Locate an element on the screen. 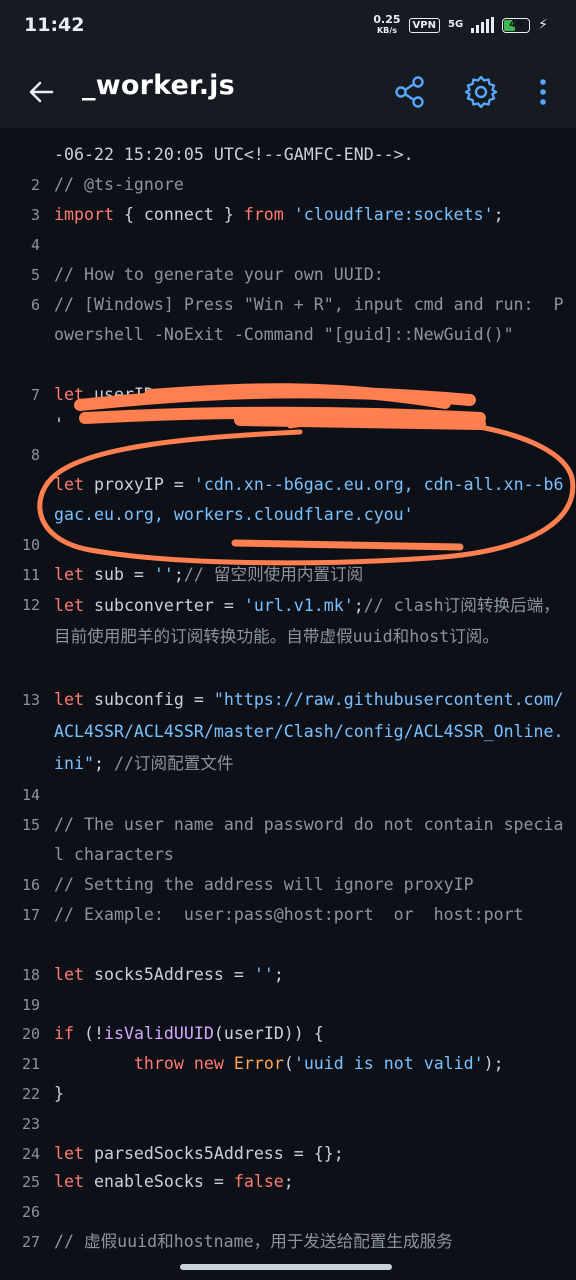  line-number: 6 is located at coordinates (35, 305).